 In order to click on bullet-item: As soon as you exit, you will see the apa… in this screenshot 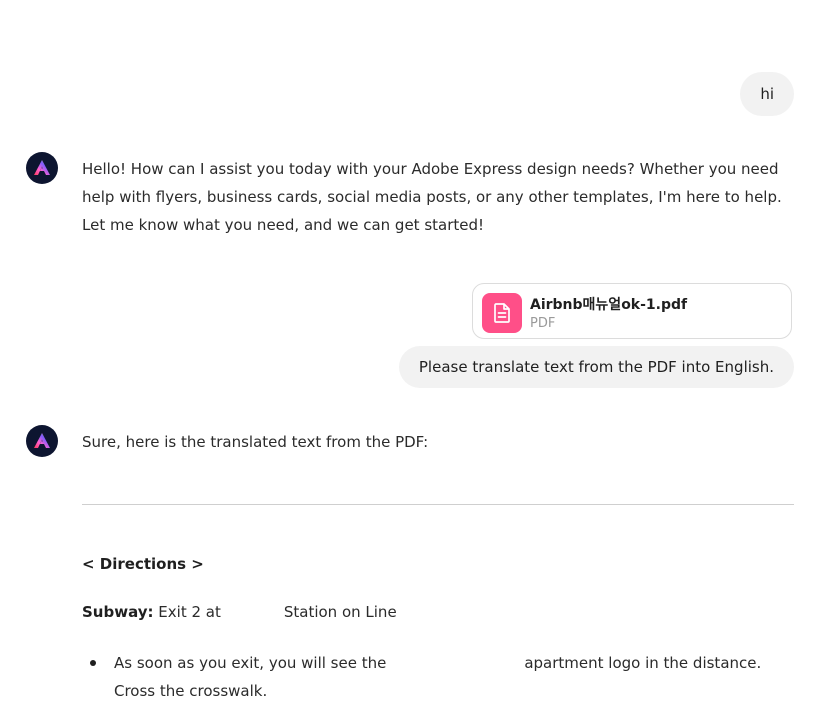, I will do `click(454, 677)`.